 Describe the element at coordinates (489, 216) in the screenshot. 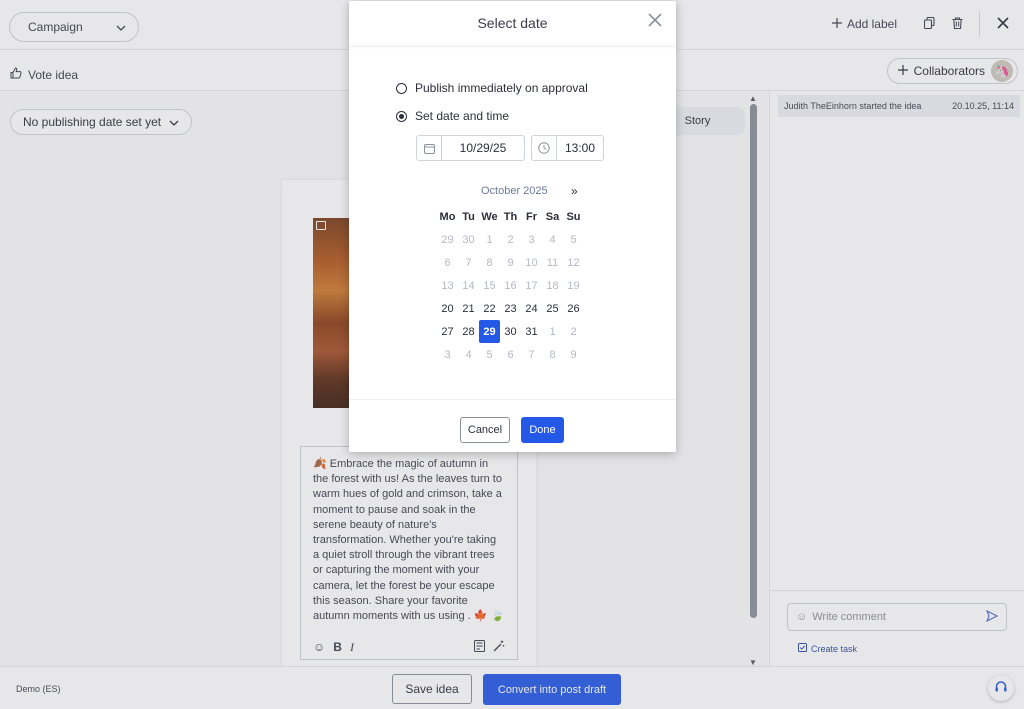

I see `weekday-header: We` at that location.